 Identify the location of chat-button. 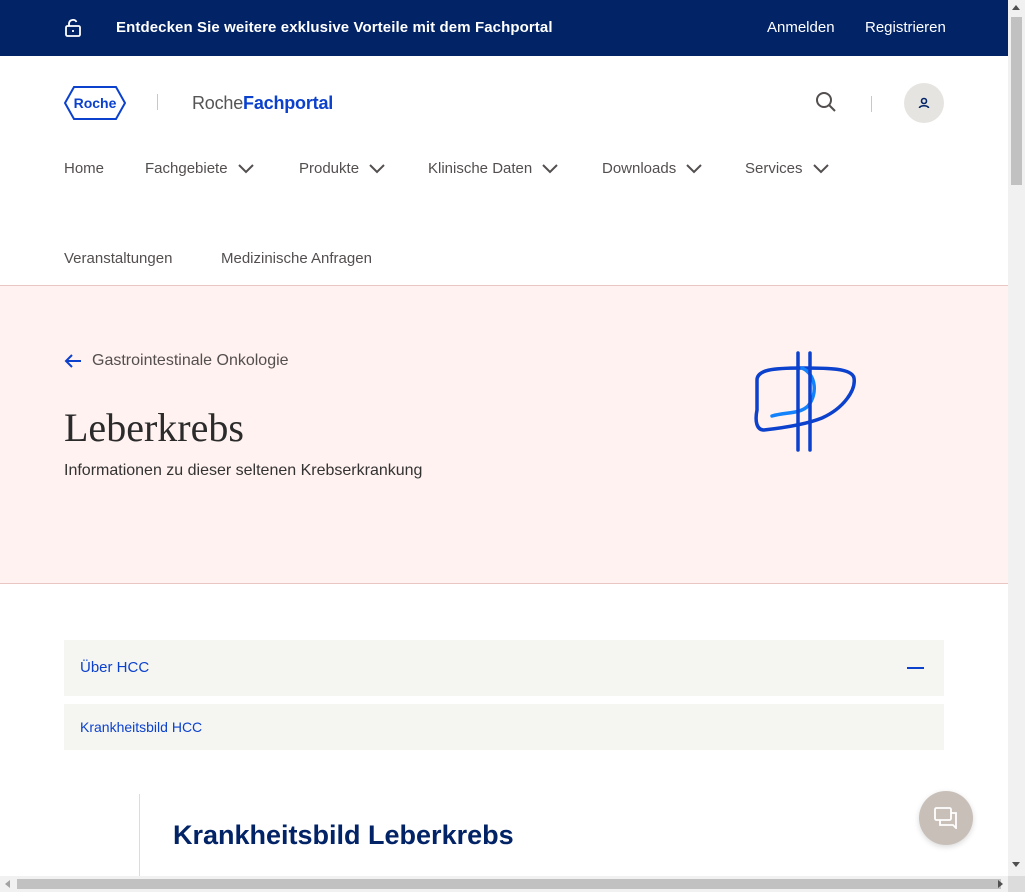
(946, 818).